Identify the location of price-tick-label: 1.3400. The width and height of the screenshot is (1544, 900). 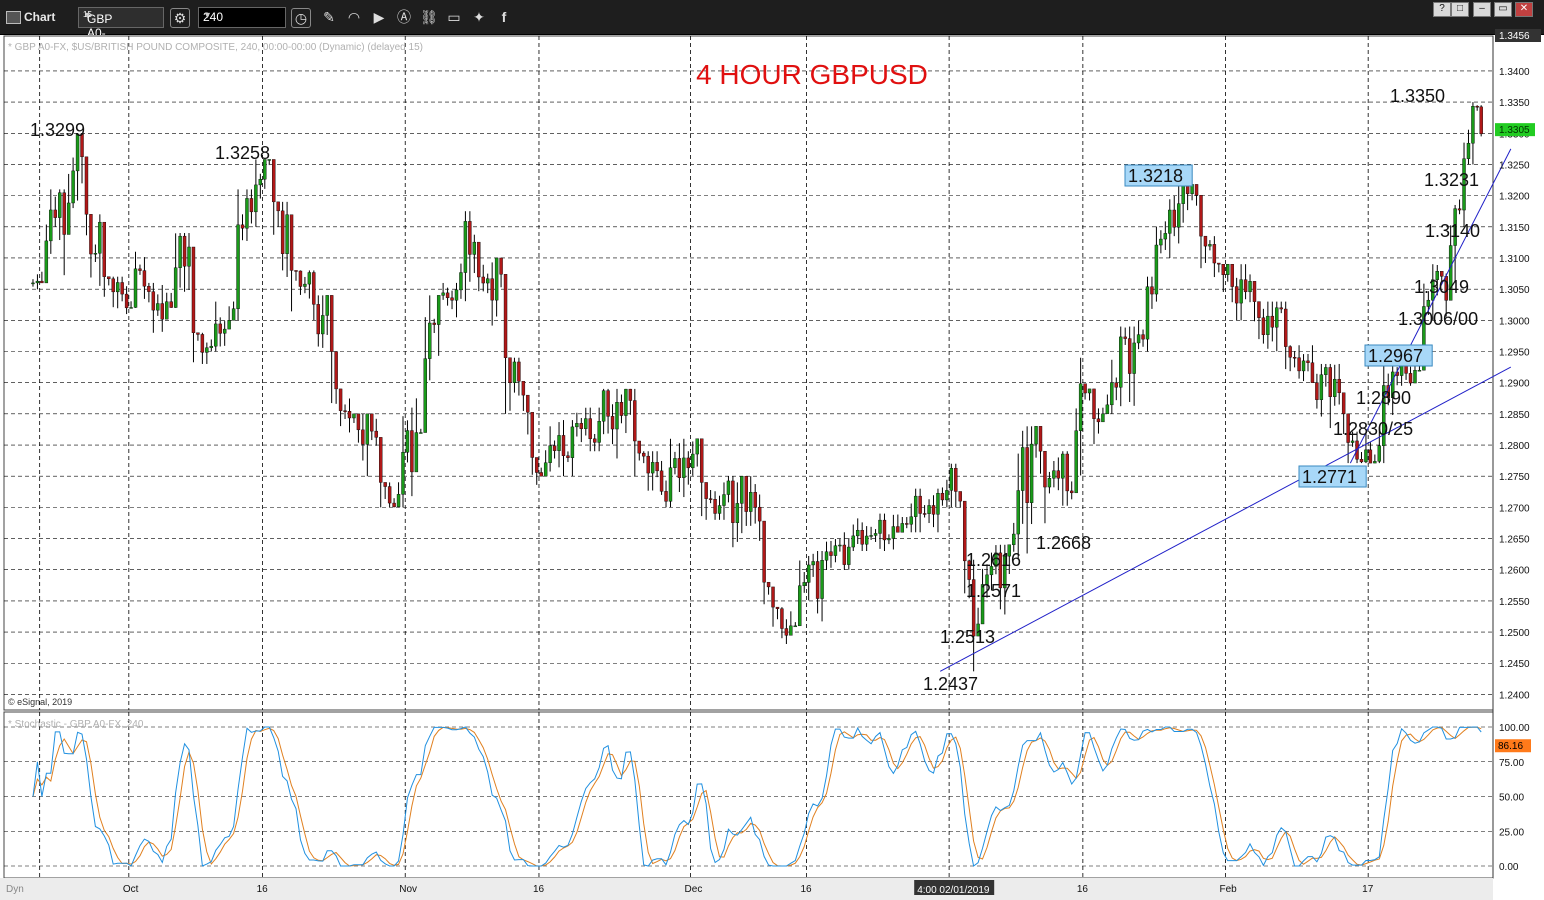
(1514, 72).